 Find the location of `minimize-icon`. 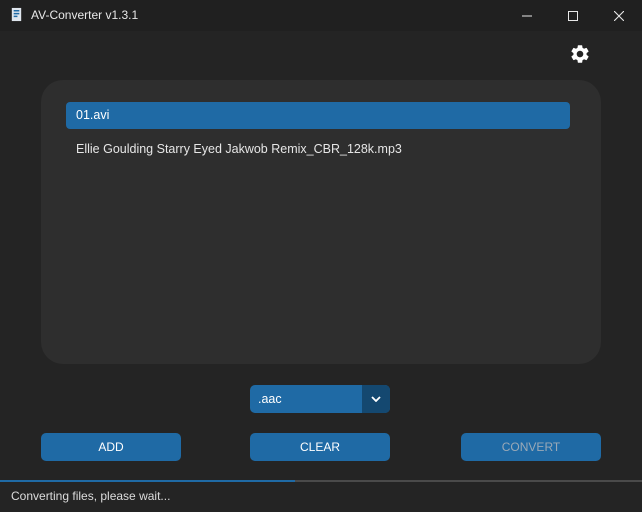

minimize-icon is located at coordinates (527, 15).